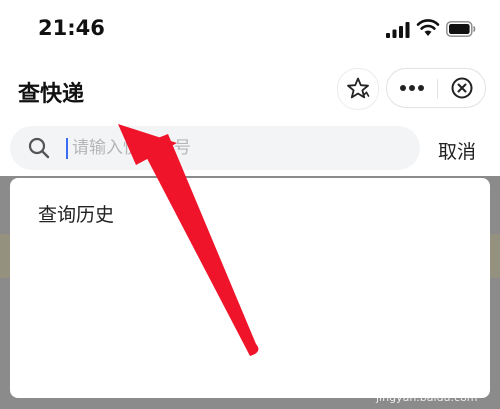 This screenshot has height=409, width=500. Describe the element at coordinates (384, 374) in the screenshot. I see `paw-logo-icon` at that location.